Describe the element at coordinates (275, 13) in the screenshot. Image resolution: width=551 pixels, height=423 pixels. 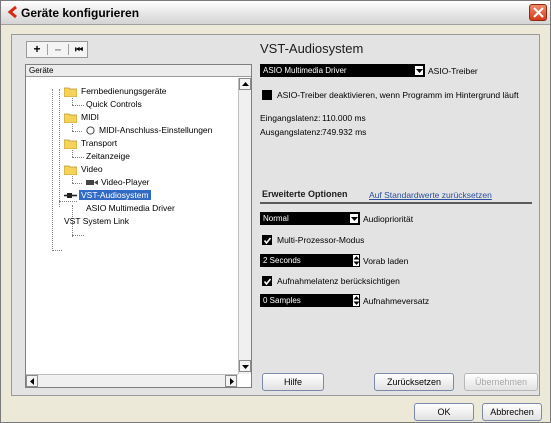
I see `title-bar: Geräte konfigurieren` at that location.